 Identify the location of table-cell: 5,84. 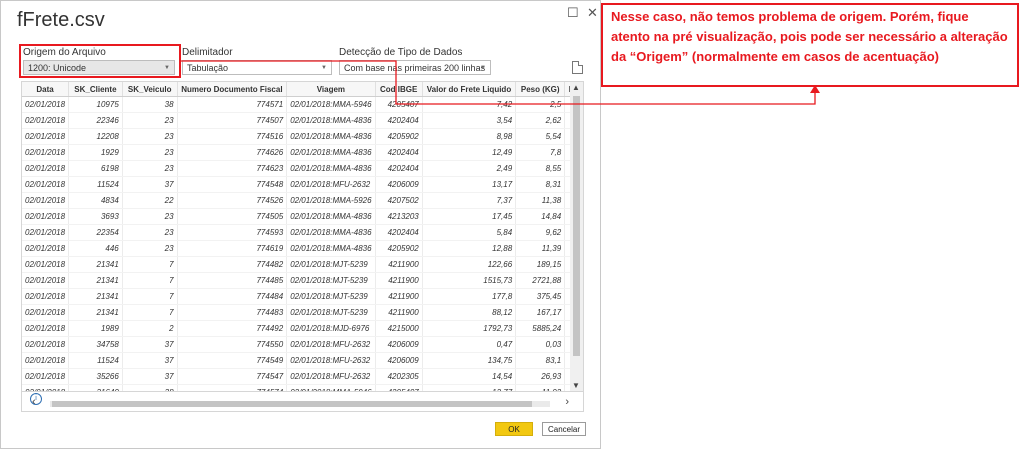
(469, 232).